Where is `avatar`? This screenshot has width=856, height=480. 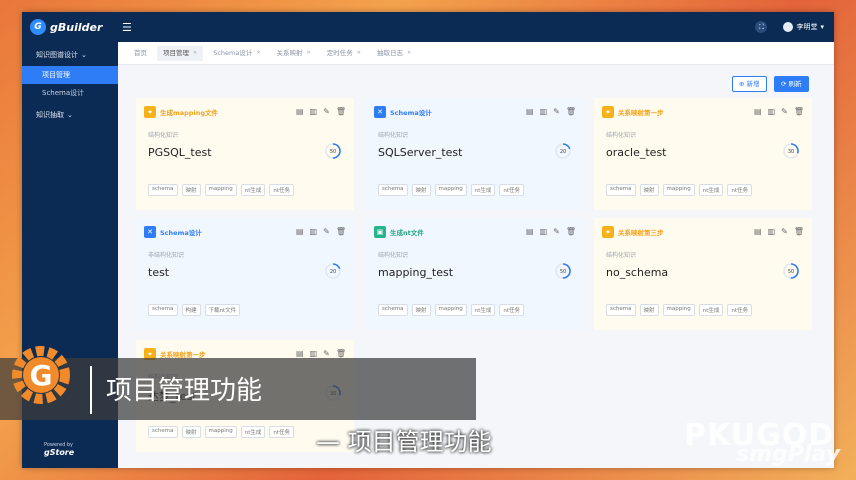 avatar is located at coordinates (788, 27).